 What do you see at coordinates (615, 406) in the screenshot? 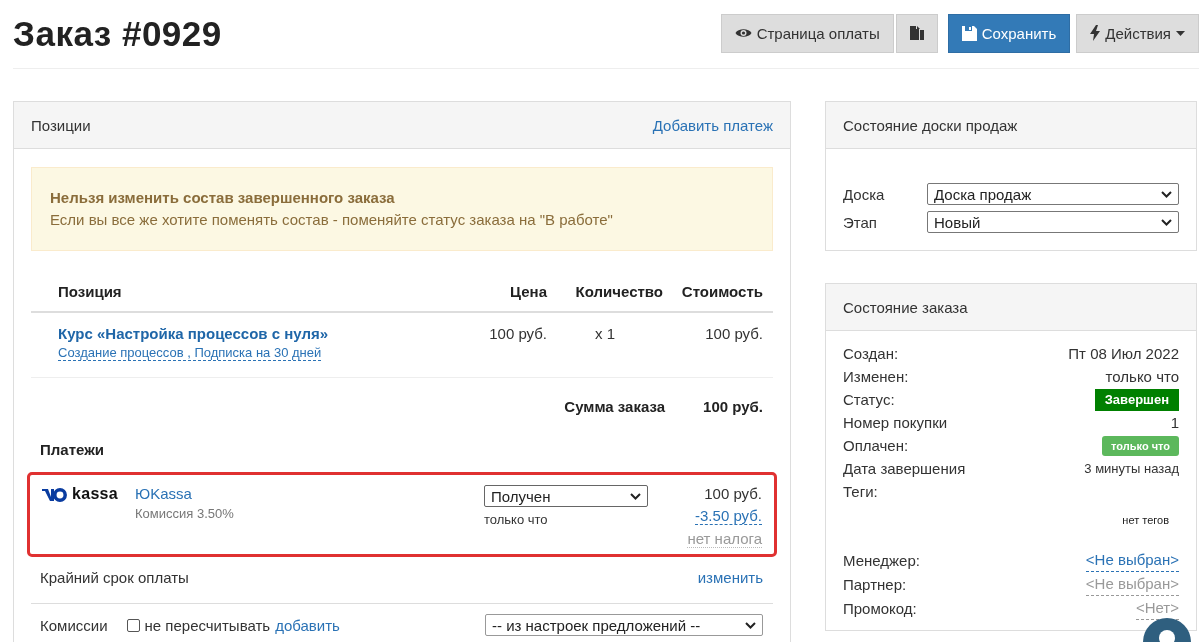
I see `total-label: Сумма заказа` at bounding box center [615, 406].